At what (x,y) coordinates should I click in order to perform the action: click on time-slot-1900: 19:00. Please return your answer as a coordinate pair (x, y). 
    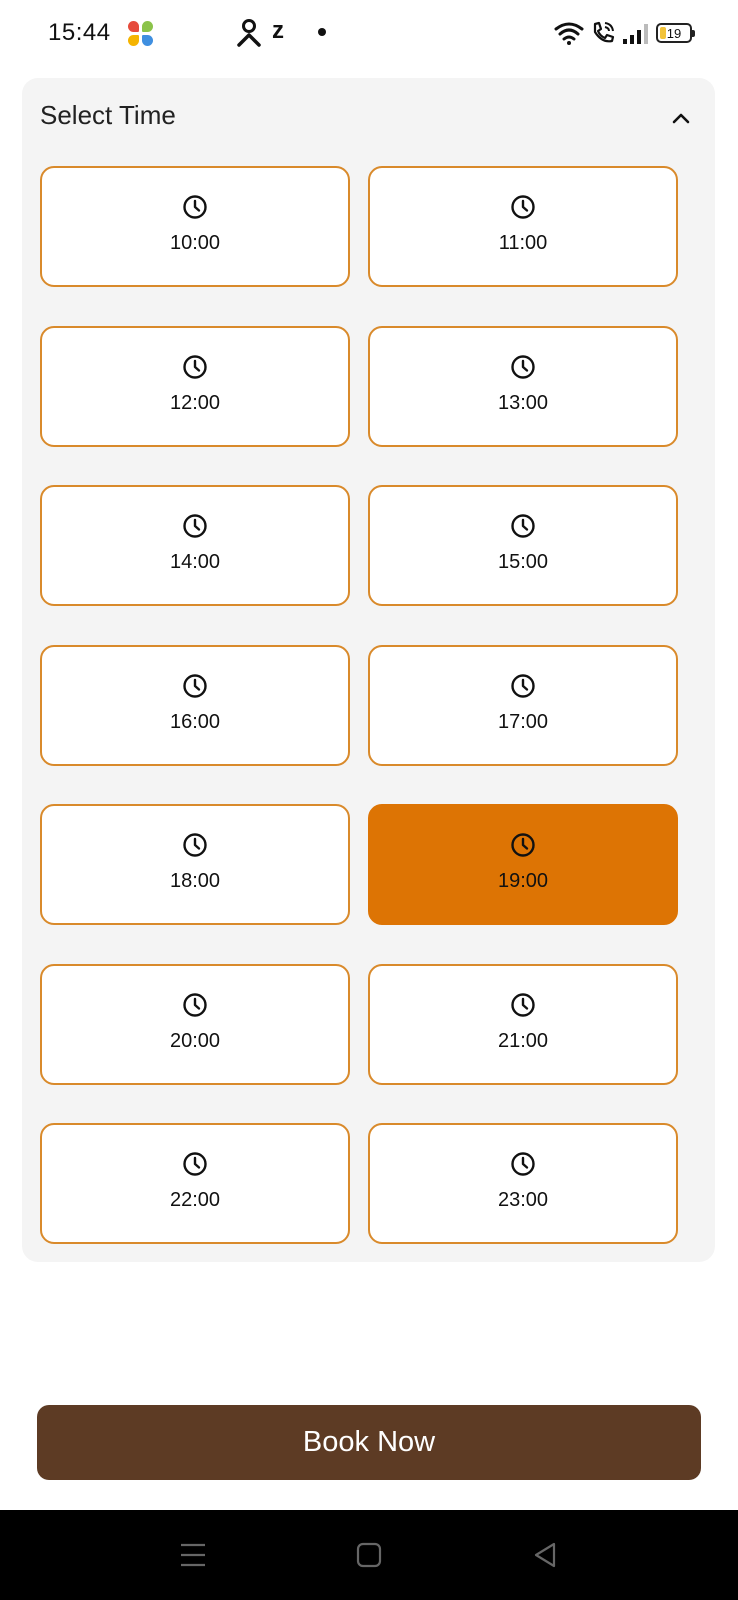
    Looking at the image, I should click on (523, 864).